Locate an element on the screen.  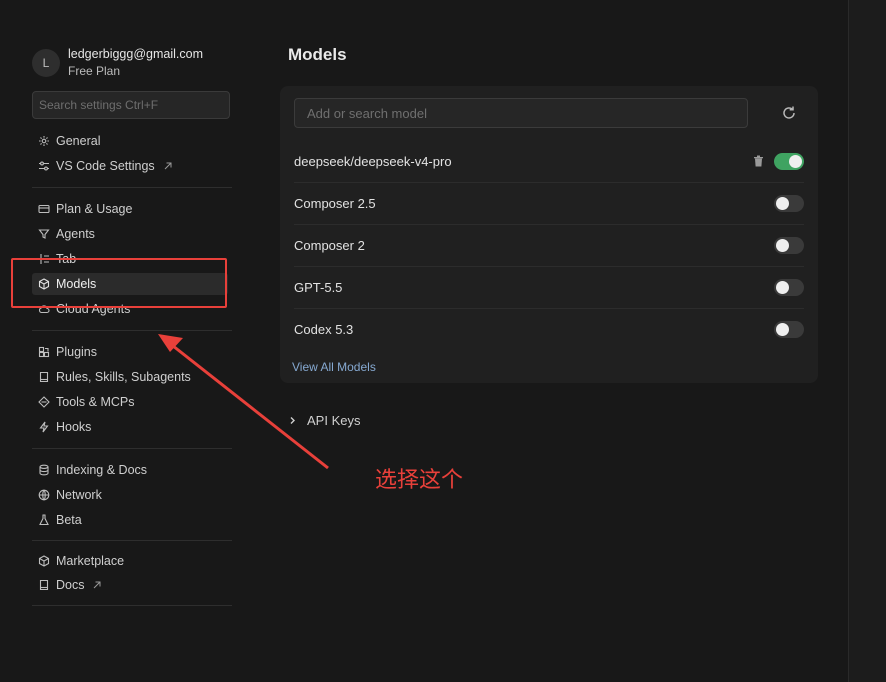
sidebar-item-marketplace: Marketplace is located at coordinates (81, 561).